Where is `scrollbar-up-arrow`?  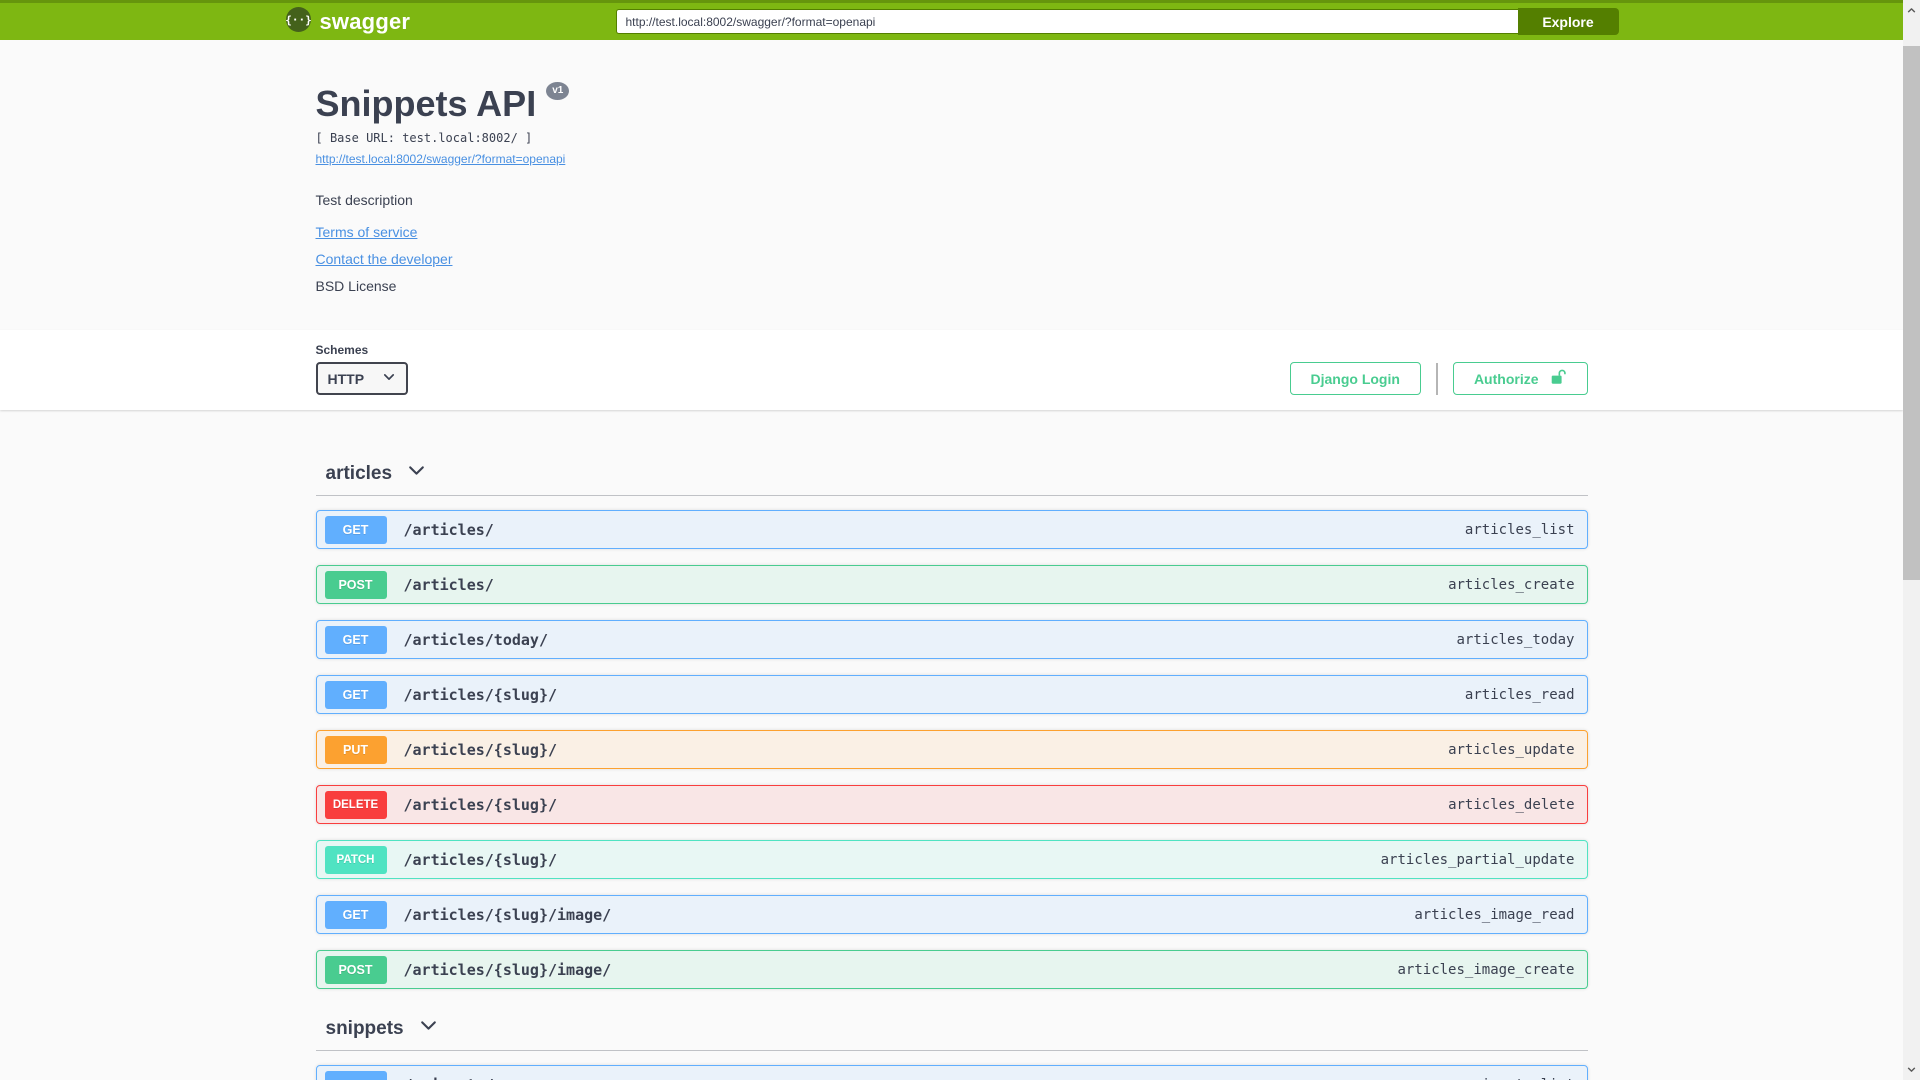
scrollbar-up-arrow is located at coordinates (1911, 10).